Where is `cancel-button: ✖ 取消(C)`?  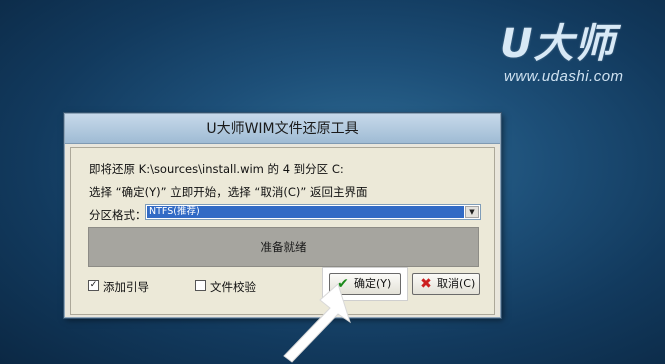
cancel-button: ✖ 取消(C) is located at coordinates (446, 284).